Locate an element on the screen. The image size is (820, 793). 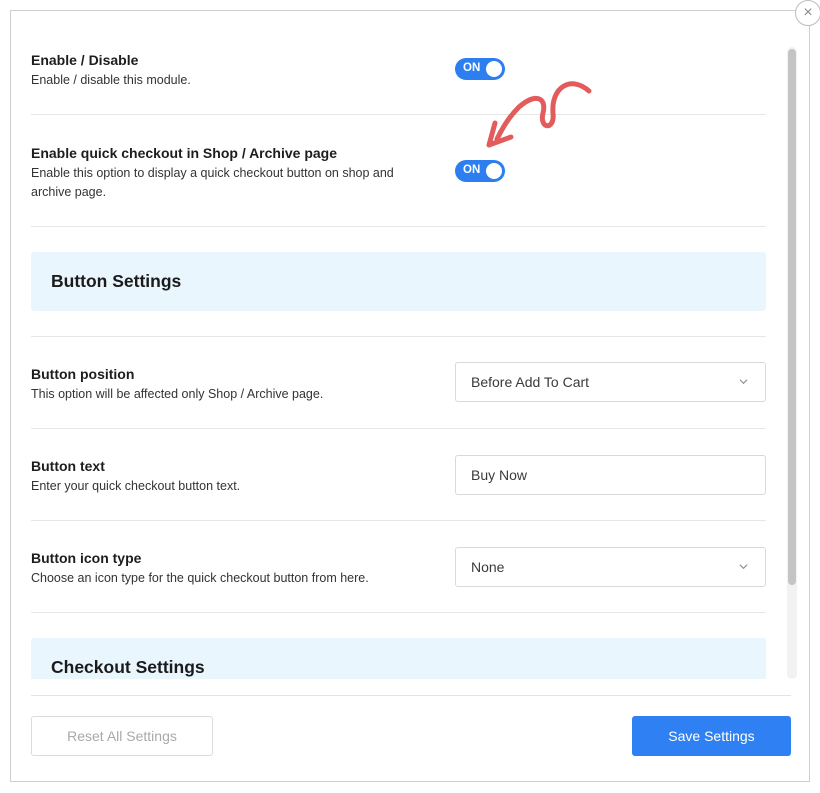
arrow-annotation-icon is located at coordinates (539, 114).